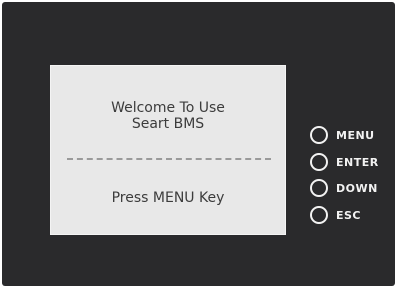 The height and width of the screenshot is (288, 397). I want to click on menu-key-label: MENU, so click(355, 135).